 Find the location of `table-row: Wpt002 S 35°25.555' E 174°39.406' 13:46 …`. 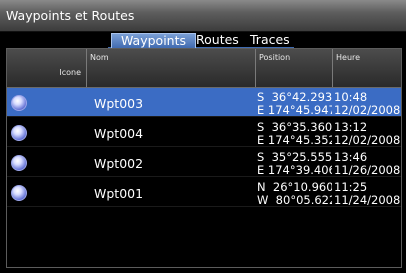

table-row: Wpt002 S 35°25.555' E 174°39.406' 13:46 … is located at coordinates (204, 162).